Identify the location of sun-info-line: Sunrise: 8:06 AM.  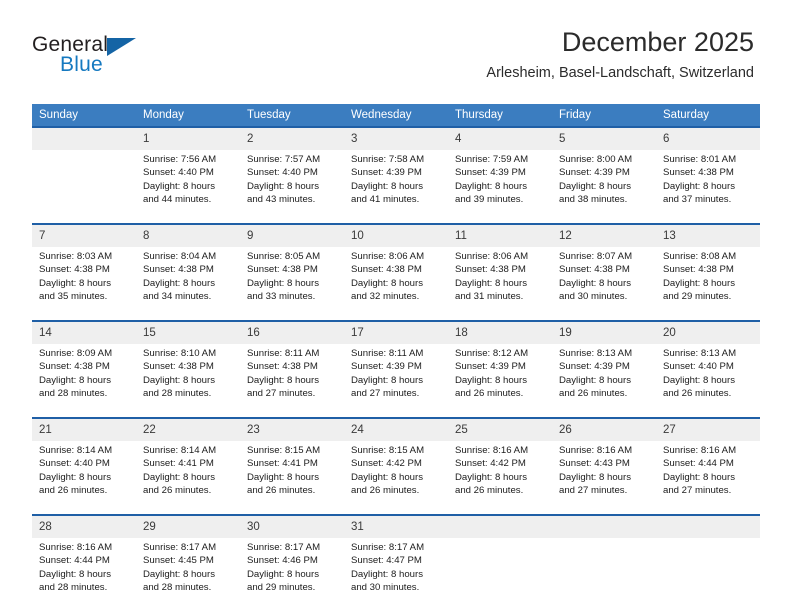
(388, 256).